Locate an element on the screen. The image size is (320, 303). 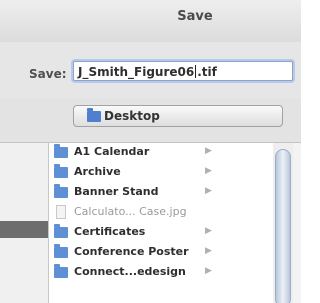
list-item: Banner Stand ▶ is located at coordinates (161, 193).